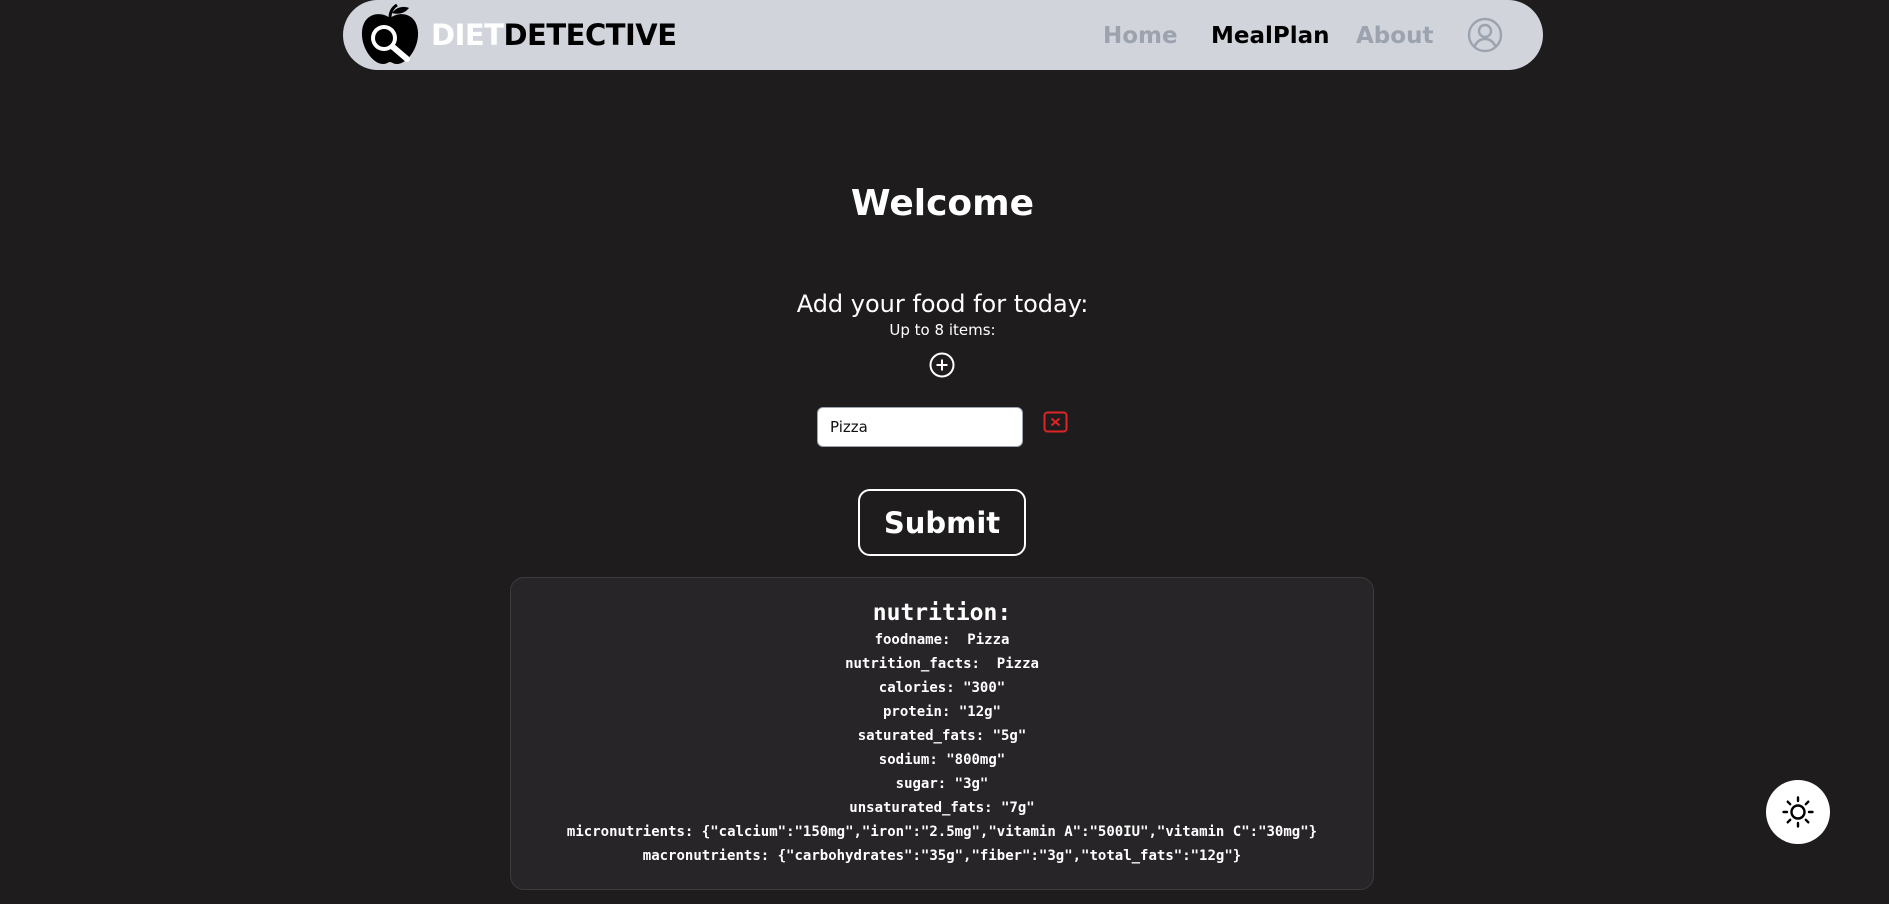 The height and width of the screenshot is (904, 1889). I want to click on nutrition-line-calories: calories: "300", so click(942, 688).